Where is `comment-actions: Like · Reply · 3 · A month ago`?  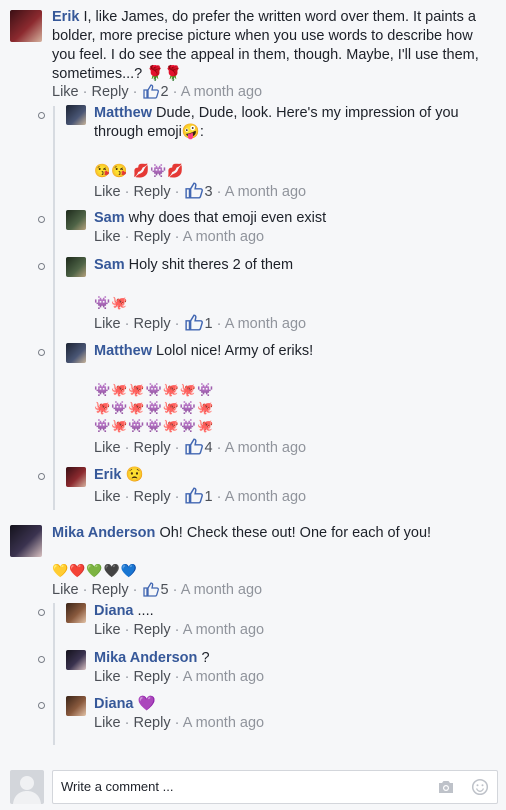
comment-actions: Like · Reply · 3 · A month ago is located at coordinates (200, 191).